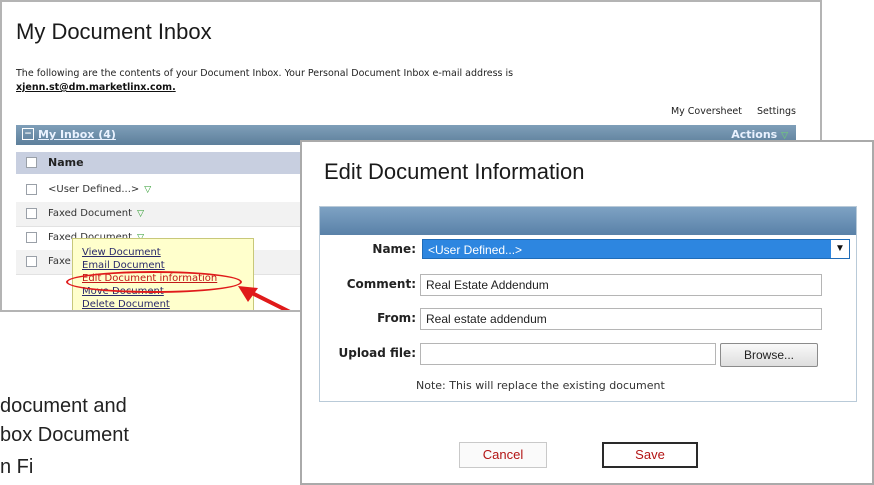  What do you see at coordinates (377, 353) in the screenshot?
I see `upload-file-label: Upload file:` at bounding box center [377, 353].